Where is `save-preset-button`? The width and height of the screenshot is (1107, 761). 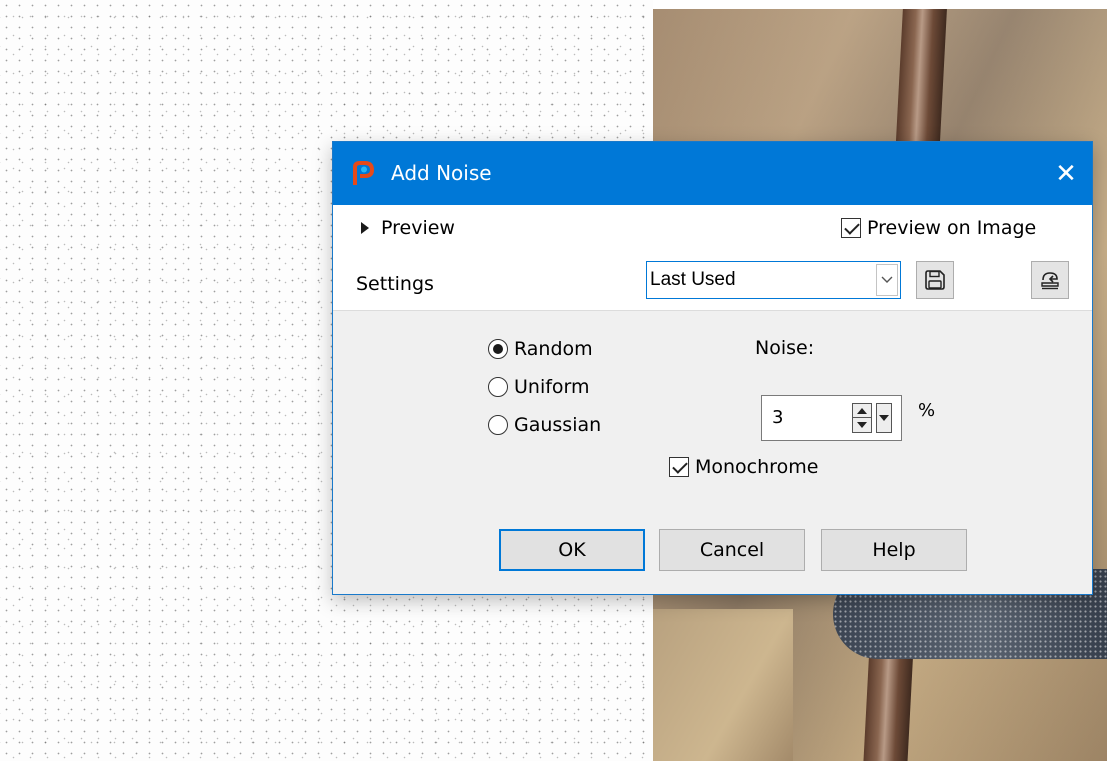
save-preset-button is located at coordinates (935, 280).